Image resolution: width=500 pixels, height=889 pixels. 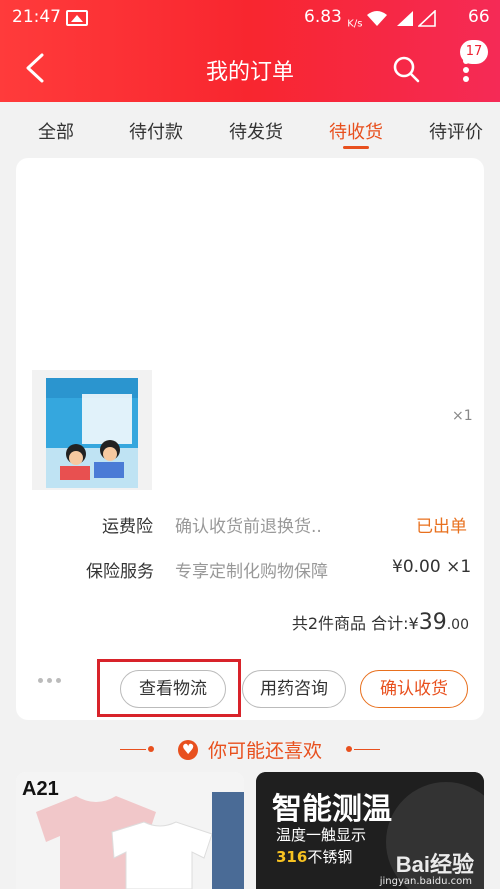 I want to click on shipping-insurance-label: 运费险, so click(x=127, y=527).